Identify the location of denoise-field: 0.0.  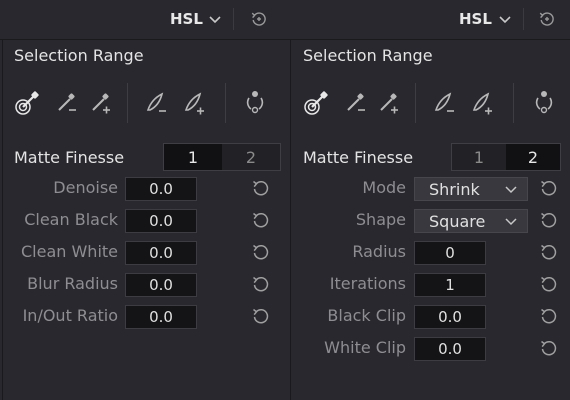
(161, 189).